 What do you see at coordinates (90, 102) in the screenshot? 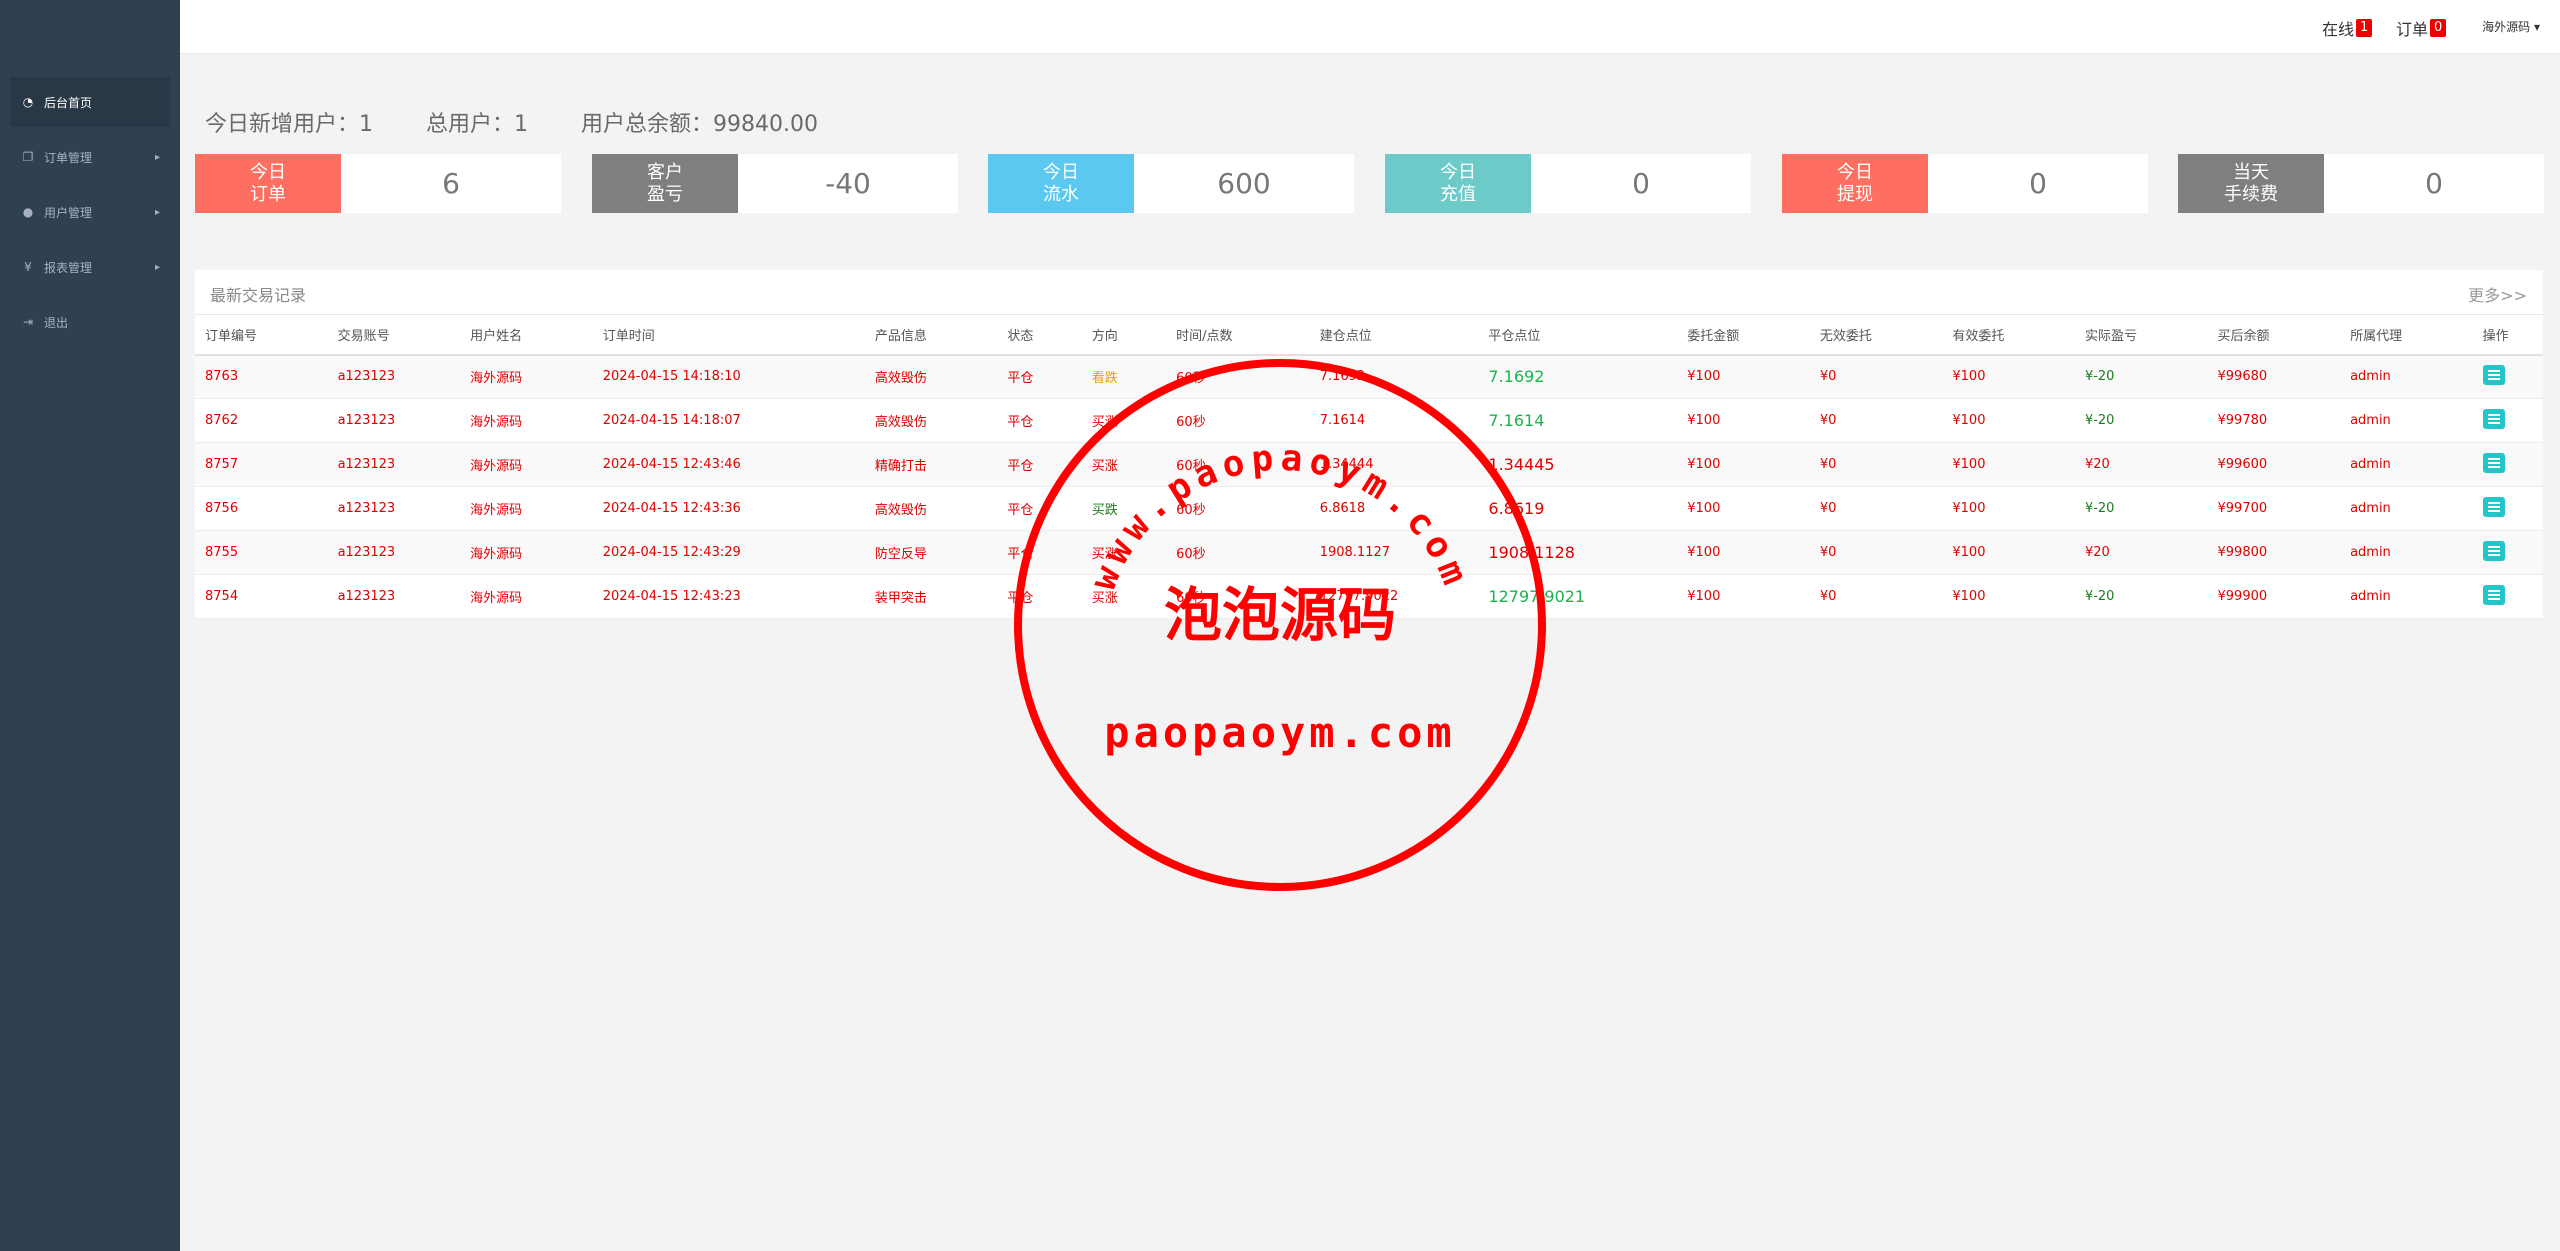
I see `sidebar-item-dashboard: ◔ 后台首页` at bounding box center [90, 102].